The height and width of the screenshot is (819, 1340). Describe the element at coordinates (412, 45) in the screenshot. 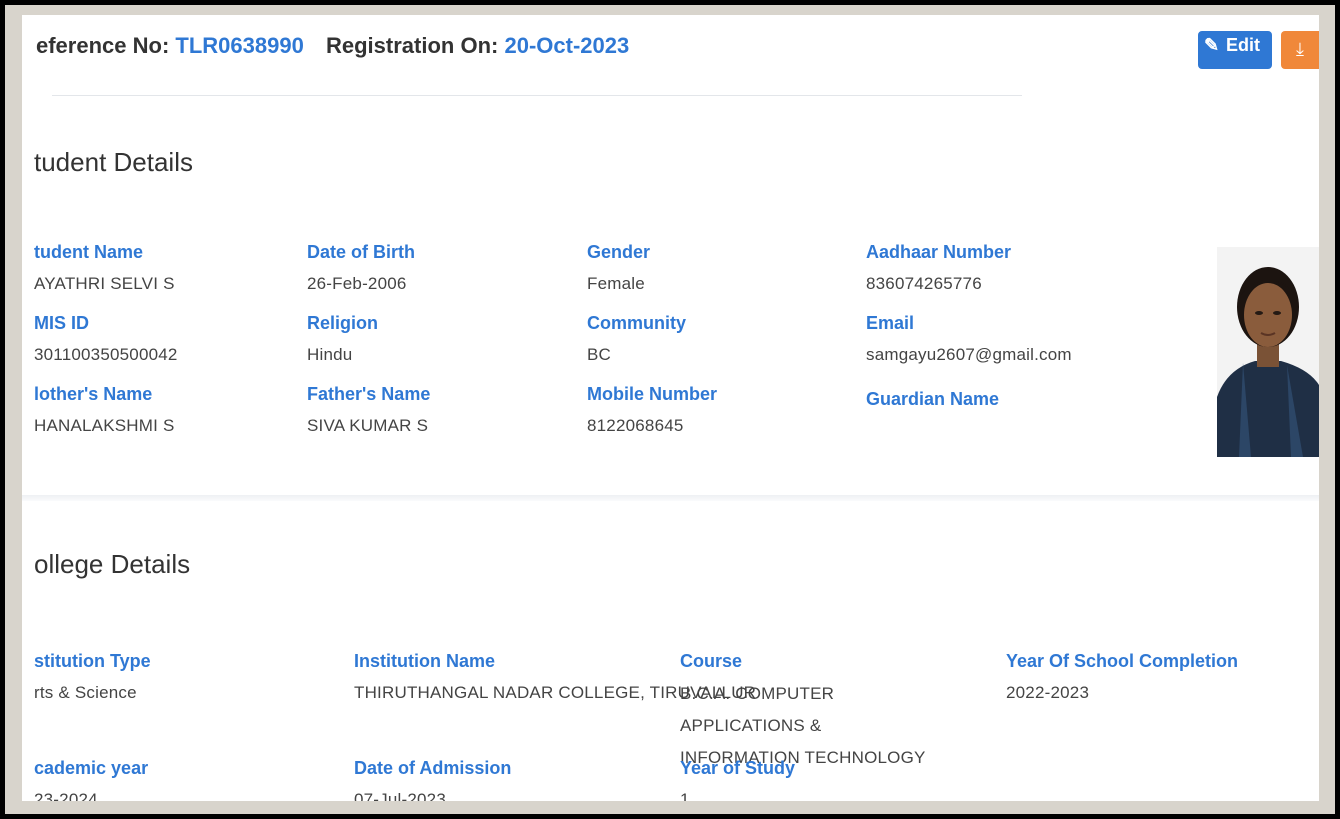

I see `registration-label: Registration On:` at that location.